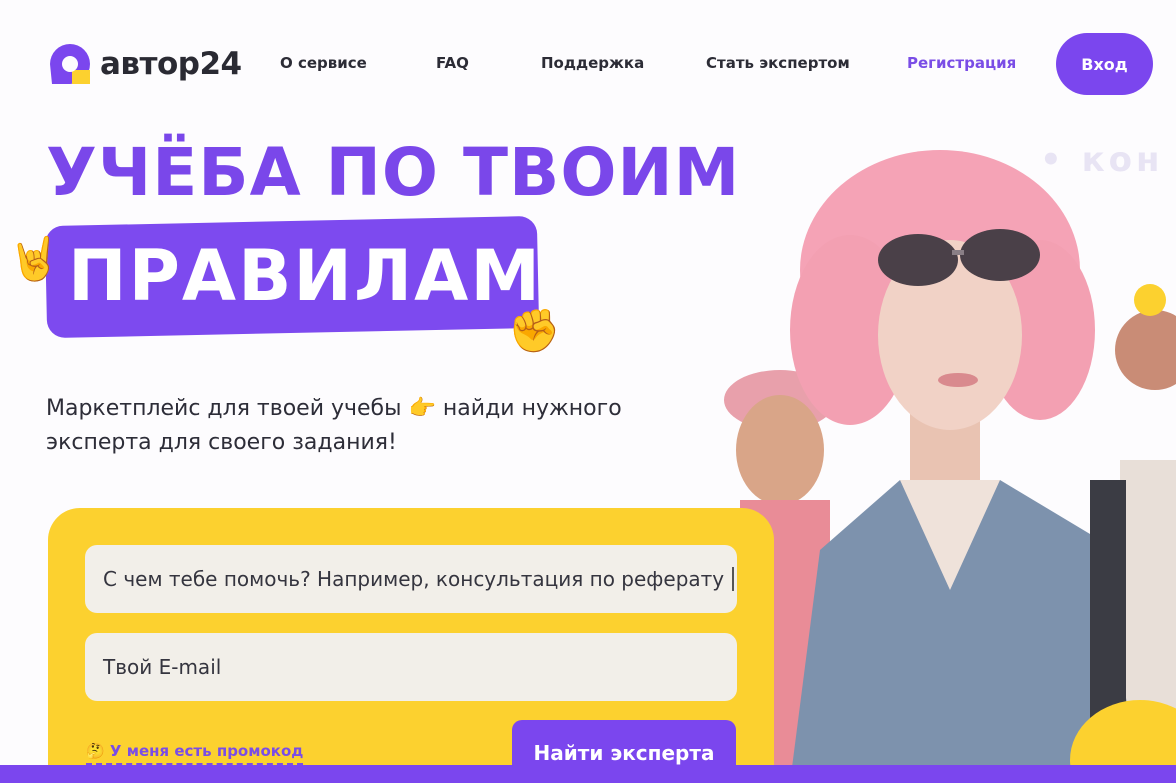 The width and height of the screenshot is (1176, 783). What do you see at coordinates (411, 667) in the screenshot?
I see `email-input: Твой E-mail` at bounding box center [411, 667].